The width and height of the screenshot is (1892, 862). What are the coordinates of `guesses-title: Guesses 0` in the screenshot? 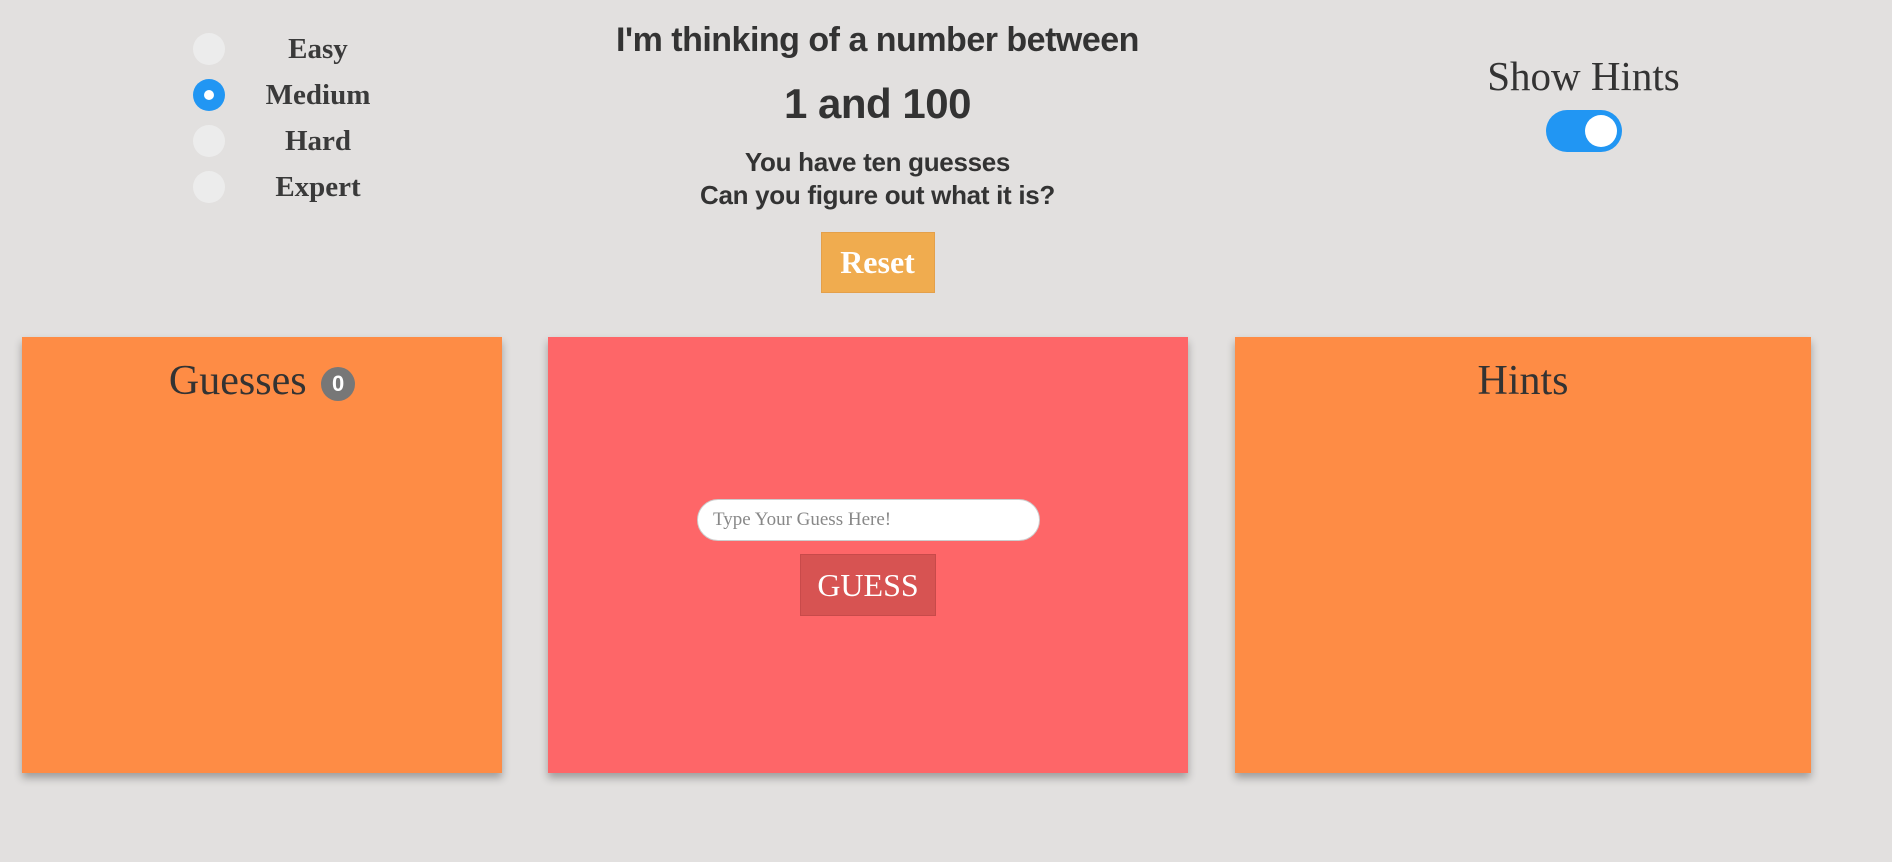 It's located at (262, 381).